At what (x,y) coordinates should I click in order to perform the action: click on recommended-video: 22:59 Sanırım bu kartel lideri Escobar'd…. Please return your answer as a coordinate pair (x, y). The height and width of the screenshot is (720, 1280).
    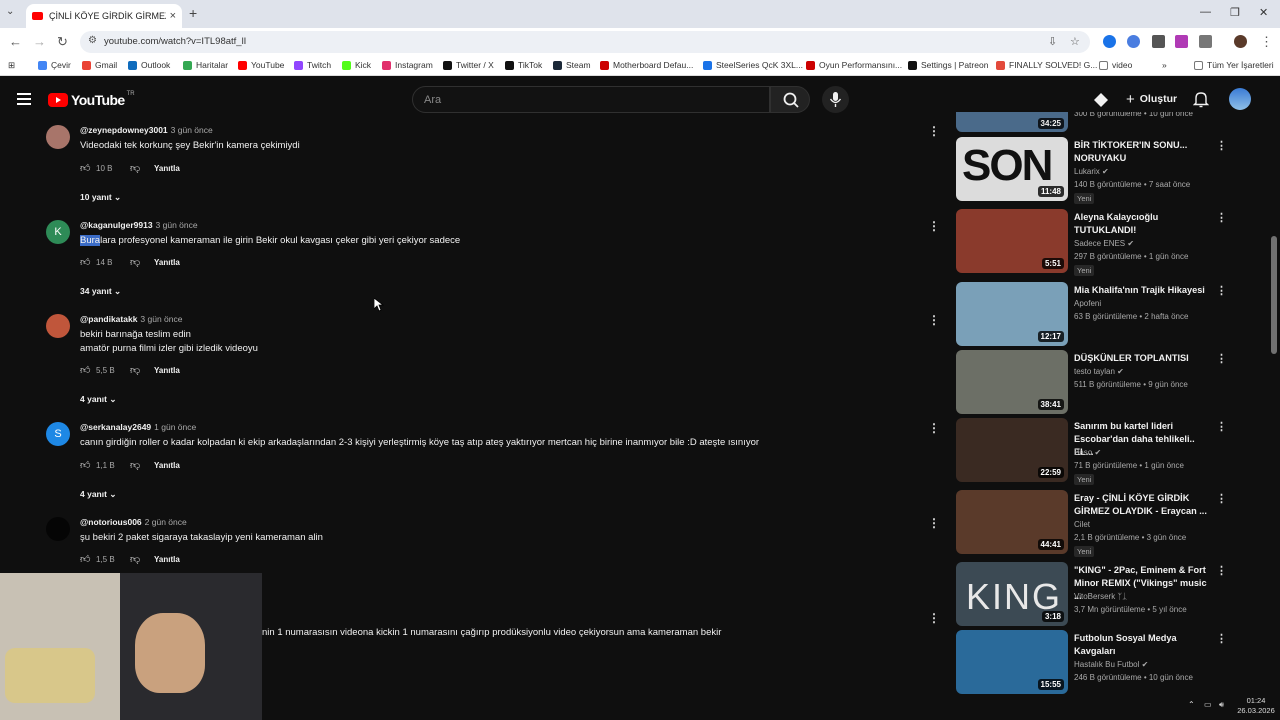
    Looking at the image, I should click on (1091, 451).